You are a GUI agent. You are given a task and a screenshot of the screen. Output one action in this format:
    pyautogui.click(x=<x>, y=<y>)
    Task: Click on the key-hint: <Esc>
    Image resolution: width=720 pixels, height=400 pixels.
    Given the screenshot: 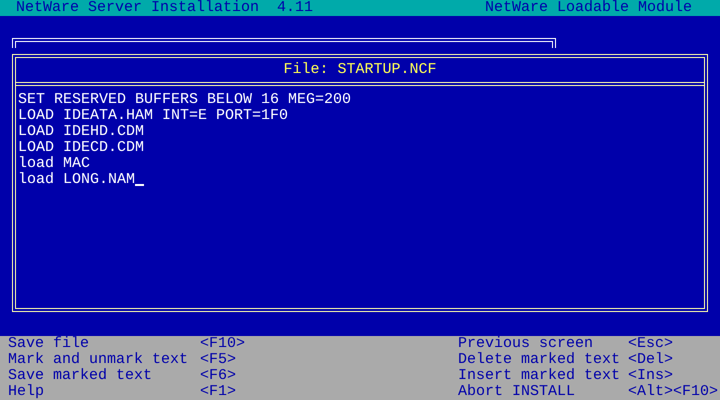 What is the action you would take?
    pyautogui.click(x=651, y=344)
    